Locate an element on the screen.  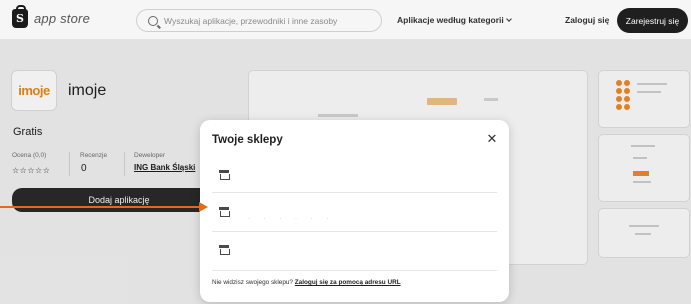
categories-label: Aplikacje według kategorii is located at coordinates (450, 20).